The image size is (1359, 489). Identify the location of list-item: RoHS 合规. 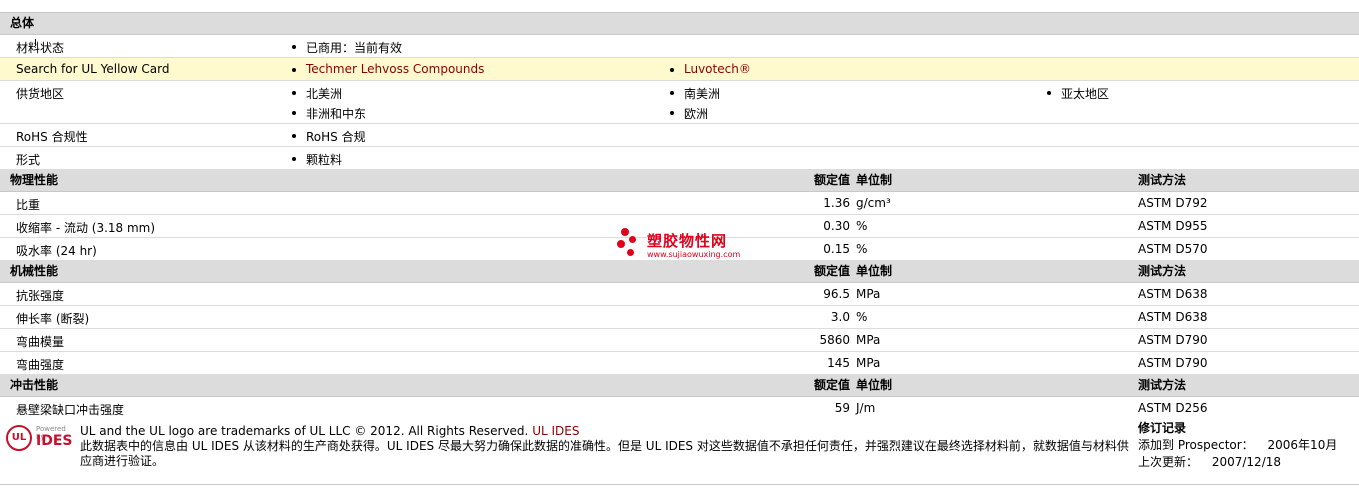
(328, 136).